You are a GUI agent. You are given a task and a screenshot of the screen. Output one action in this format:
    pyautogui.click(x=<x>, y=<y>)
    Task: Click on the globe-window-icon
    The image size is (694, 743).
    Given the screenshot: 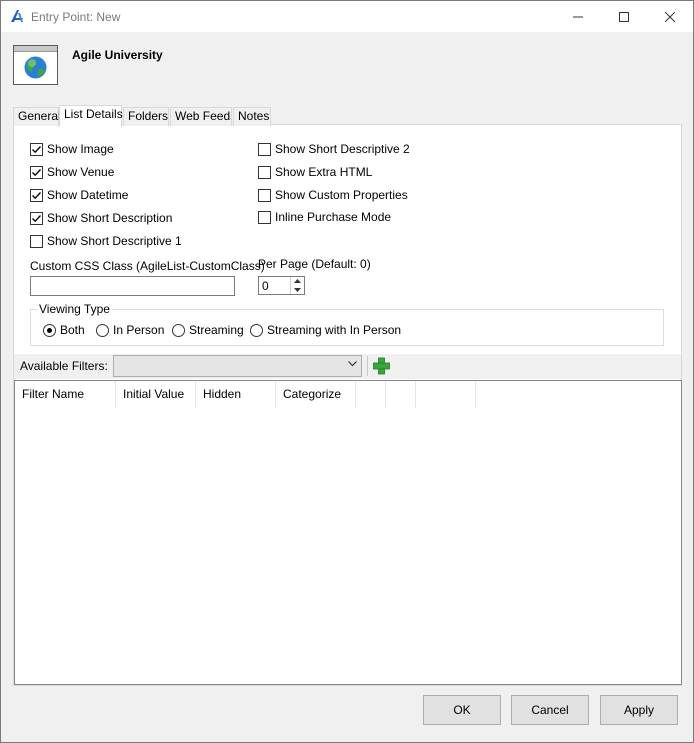 What is the action you would take?
    pyautogui.click(x=35, y=65)
    